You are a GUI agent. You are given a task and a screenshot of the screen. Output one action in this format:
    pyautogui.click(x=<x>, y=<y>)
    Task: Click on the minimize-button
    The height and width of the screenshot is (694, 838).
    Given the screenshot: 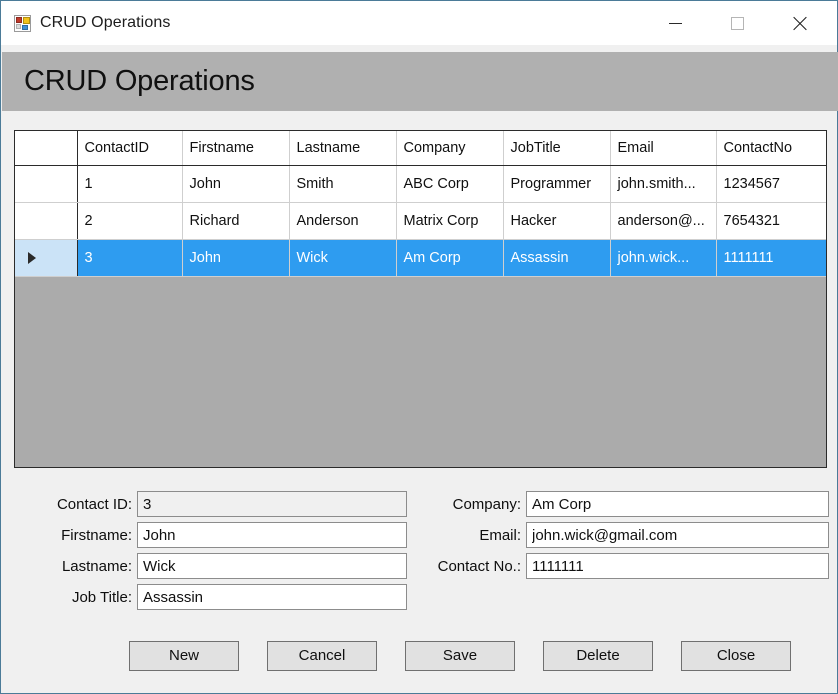 What is the action you would take?
    pyautogui.click(x=675, y=23)
    